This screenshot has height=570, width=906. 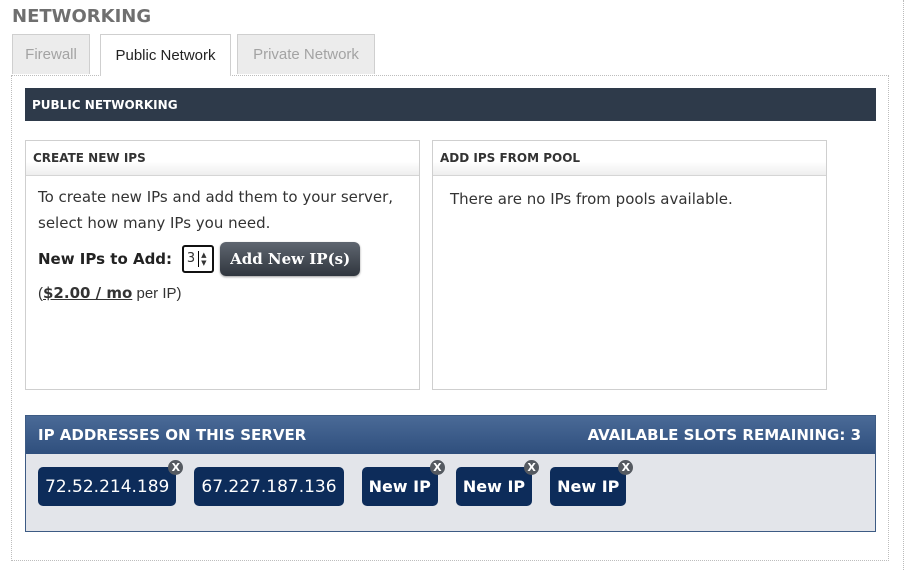 I want to click on ip-count-value: 3, so click(x=192, y=259).